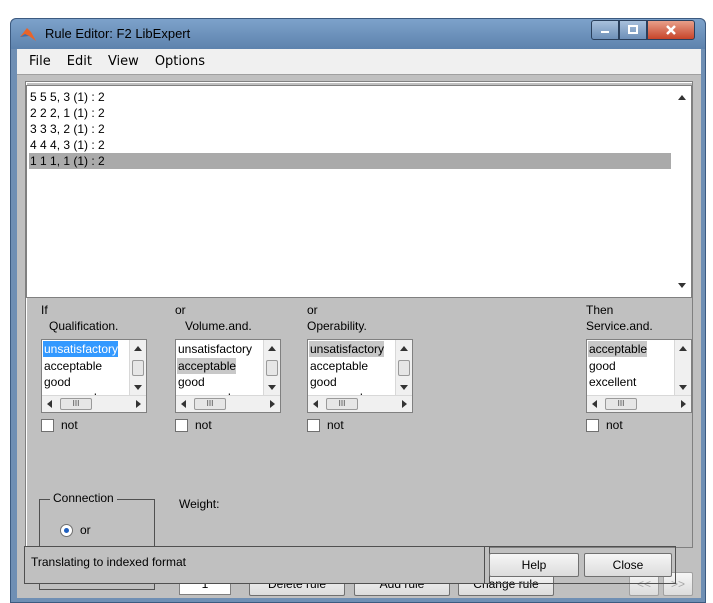 This screenshot has height=603, width=713. What do you see at coordinates (358, 34) in the screenshot?
I see `title-bar: Rule Editor: F2 LibExpert` at bounding box center [358, 34].